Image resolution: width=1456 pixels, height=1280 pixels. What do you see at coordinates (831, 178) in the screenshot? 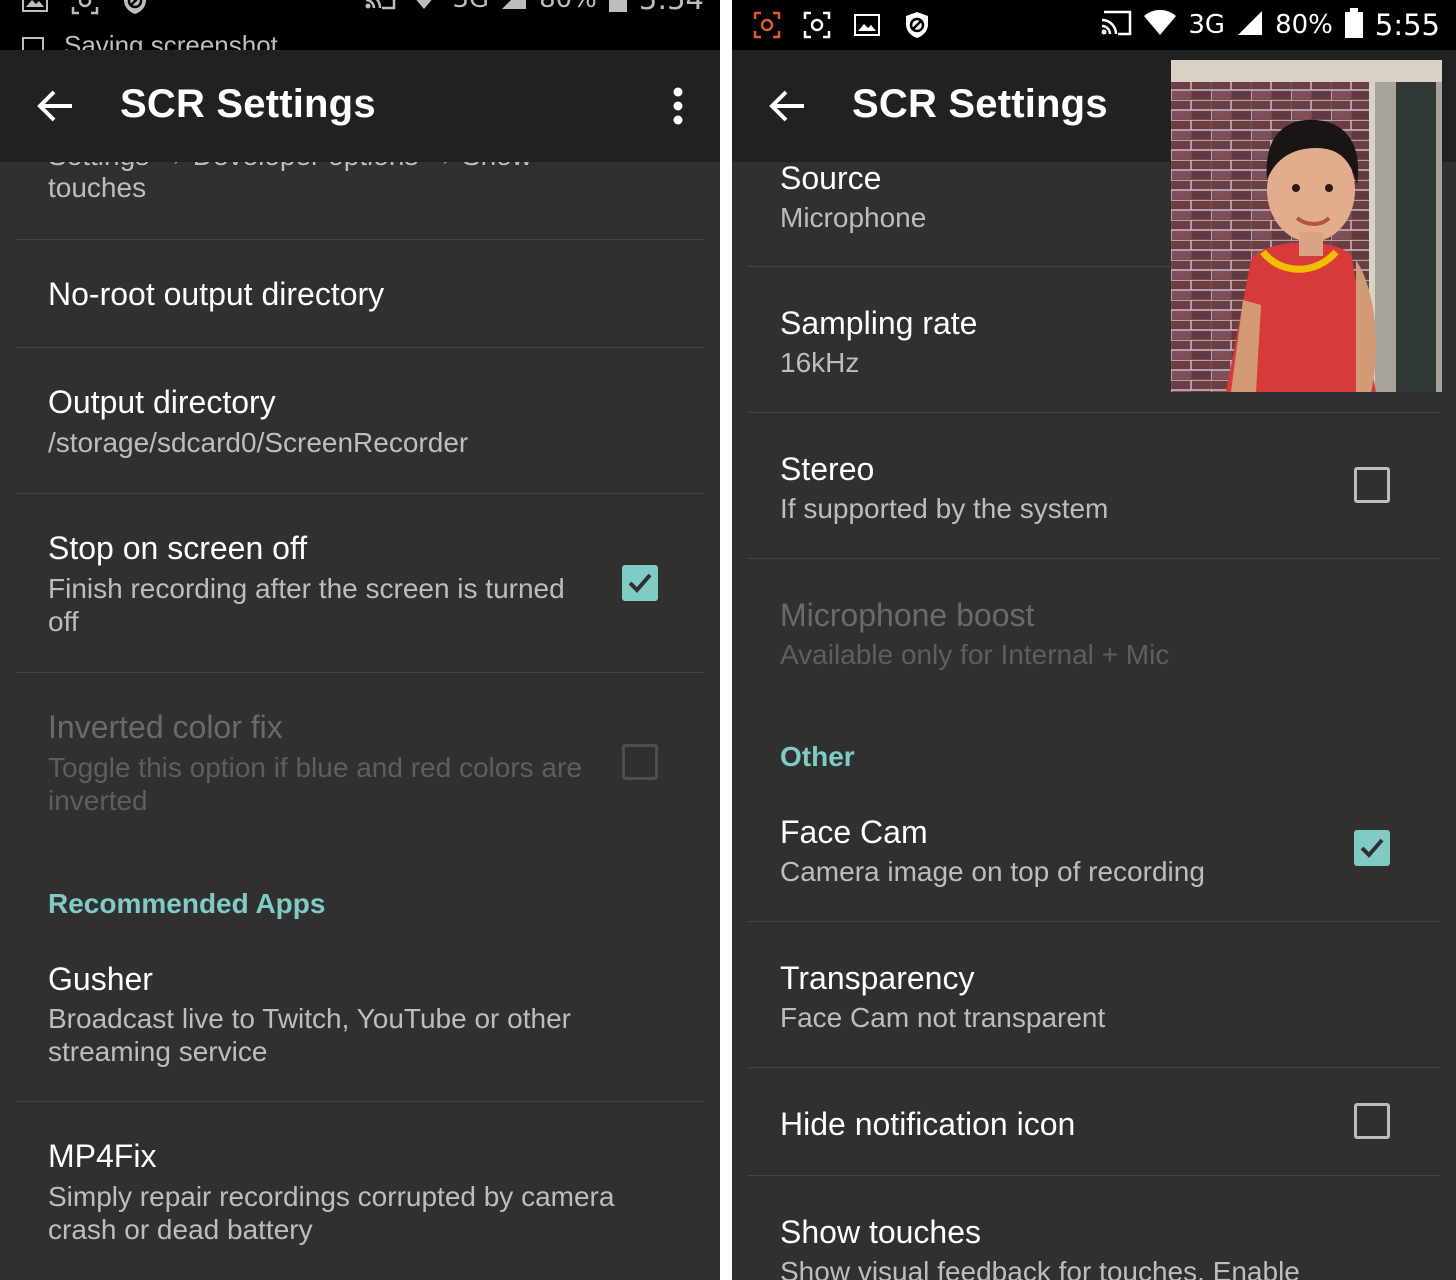
I see `pref-title: Source` at bounding box center [831, 178].